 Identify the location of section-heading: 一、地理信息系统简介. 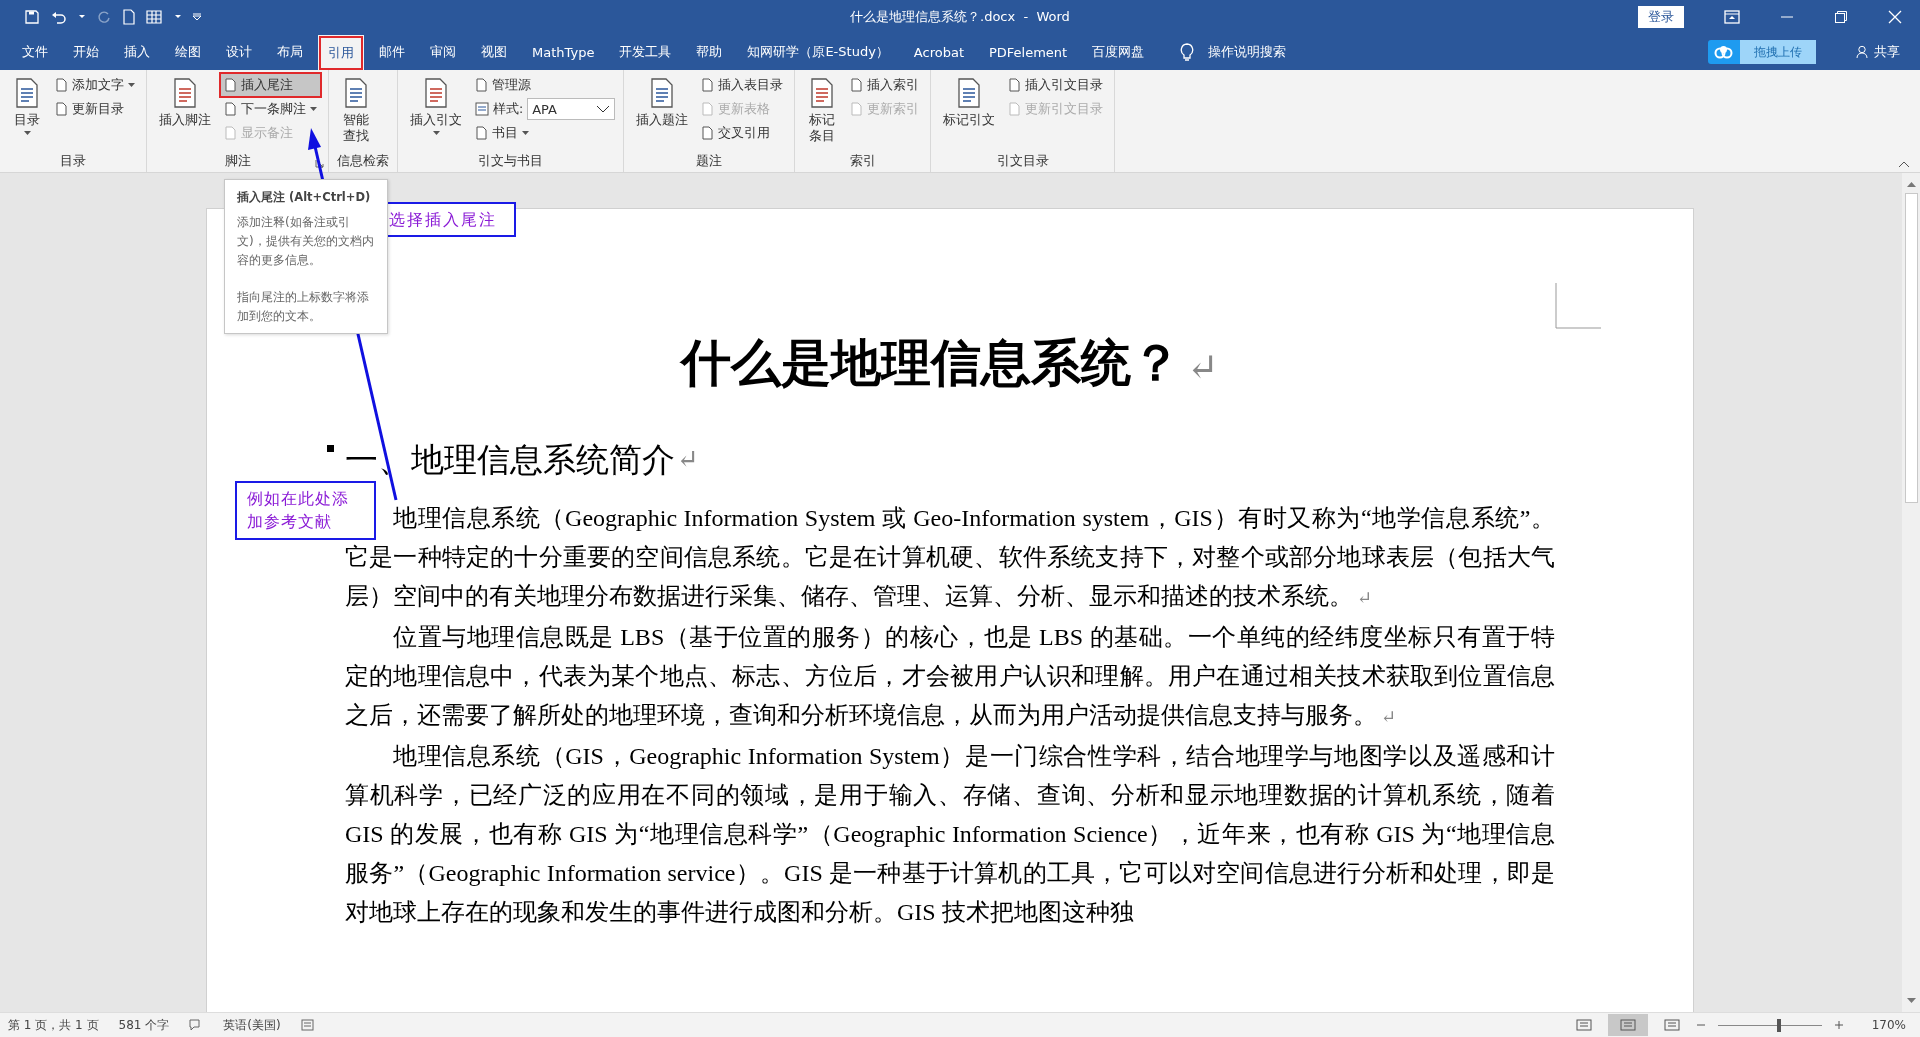
(510, 460).